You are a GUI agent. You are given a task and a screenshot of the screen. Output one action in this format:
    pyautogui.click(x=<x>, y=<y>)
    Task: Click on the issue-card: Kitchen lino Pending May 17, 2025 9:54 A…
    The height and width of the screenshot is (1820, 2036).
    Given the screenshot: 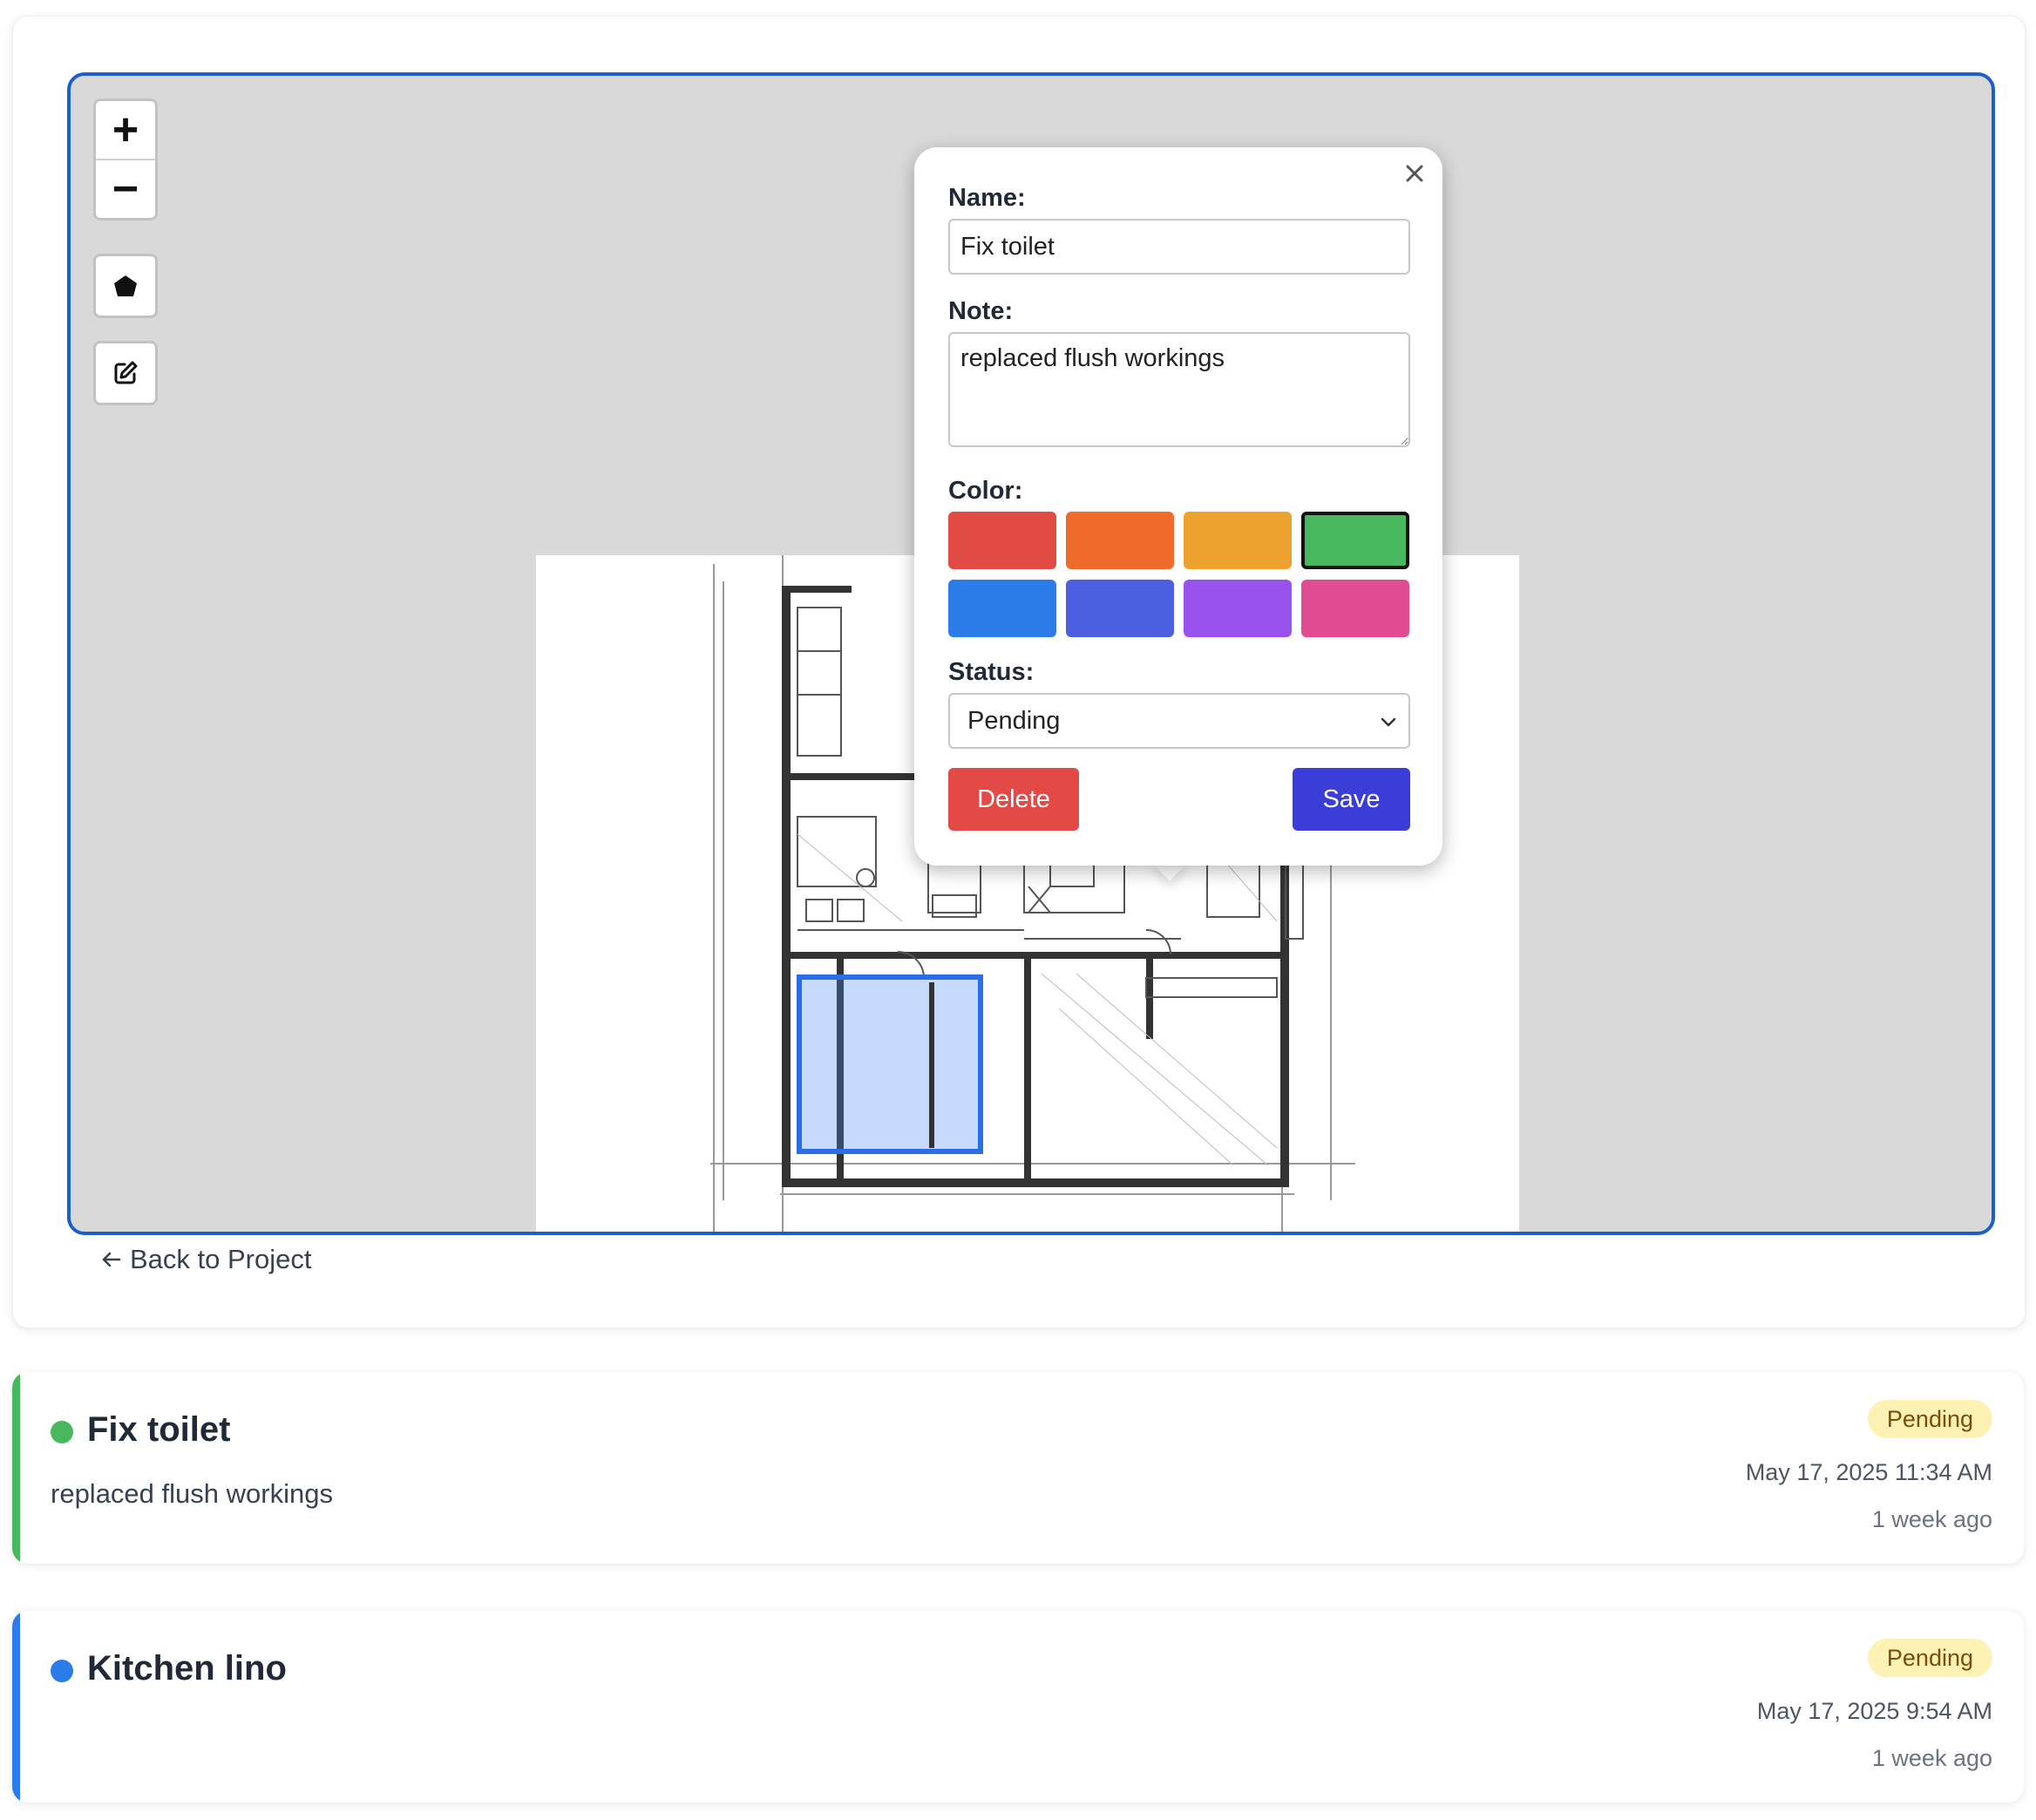 What is the action you would take?
    pyautogui.click(x=1018, y=1707)
    